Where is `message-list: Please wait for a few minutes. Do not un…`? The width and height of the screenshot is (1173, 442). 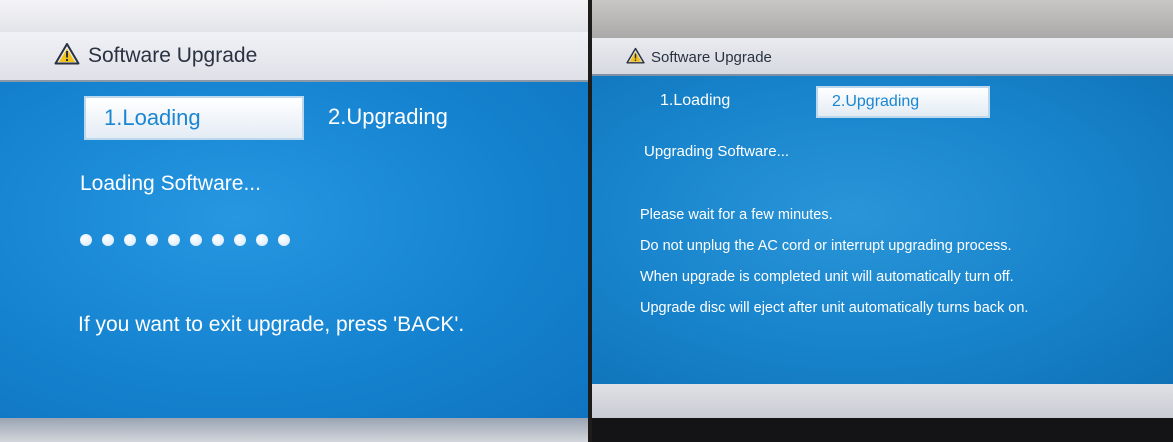 message-list: Please wait for a few minutes. Do not un… is located at coordinates (834, 261).